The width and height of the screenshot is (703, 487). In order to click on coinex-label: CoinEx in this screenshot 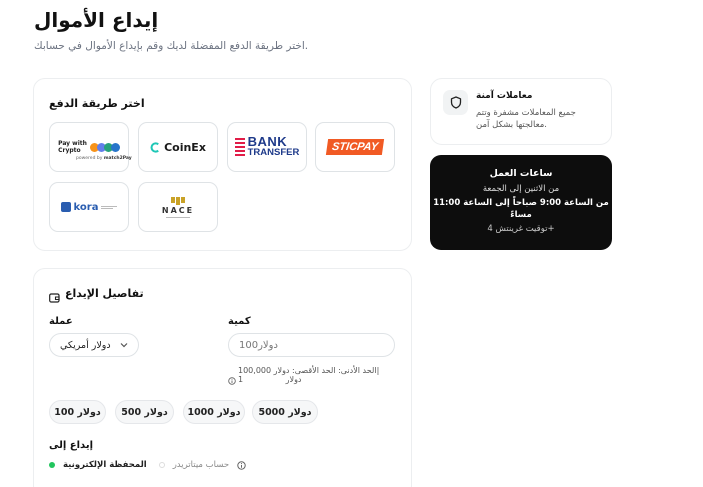, I will do `click(185, 147)`.